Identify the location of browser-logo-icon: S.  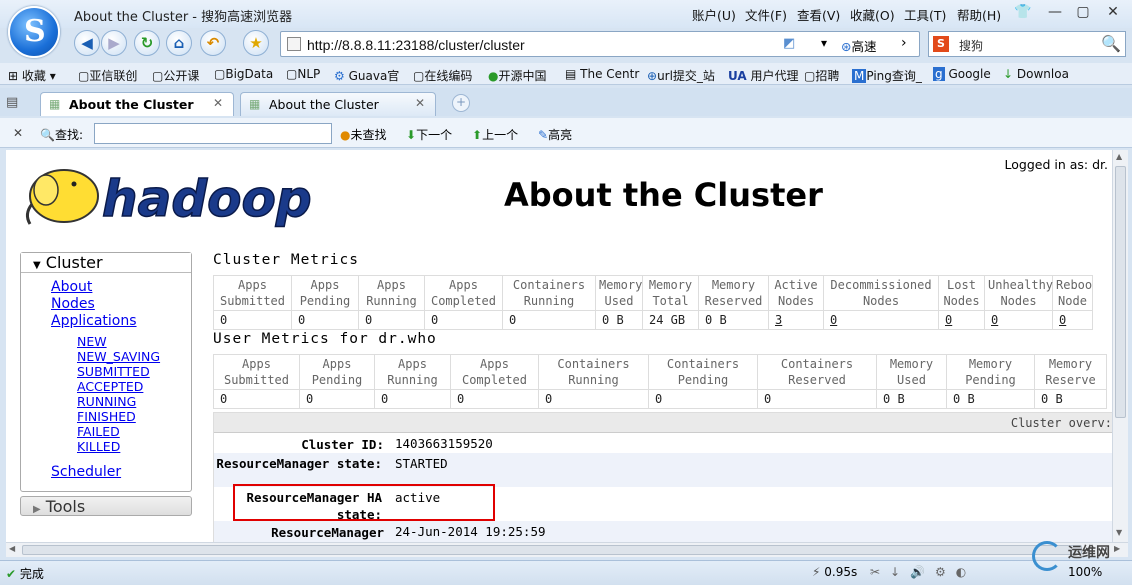
(34, 32).